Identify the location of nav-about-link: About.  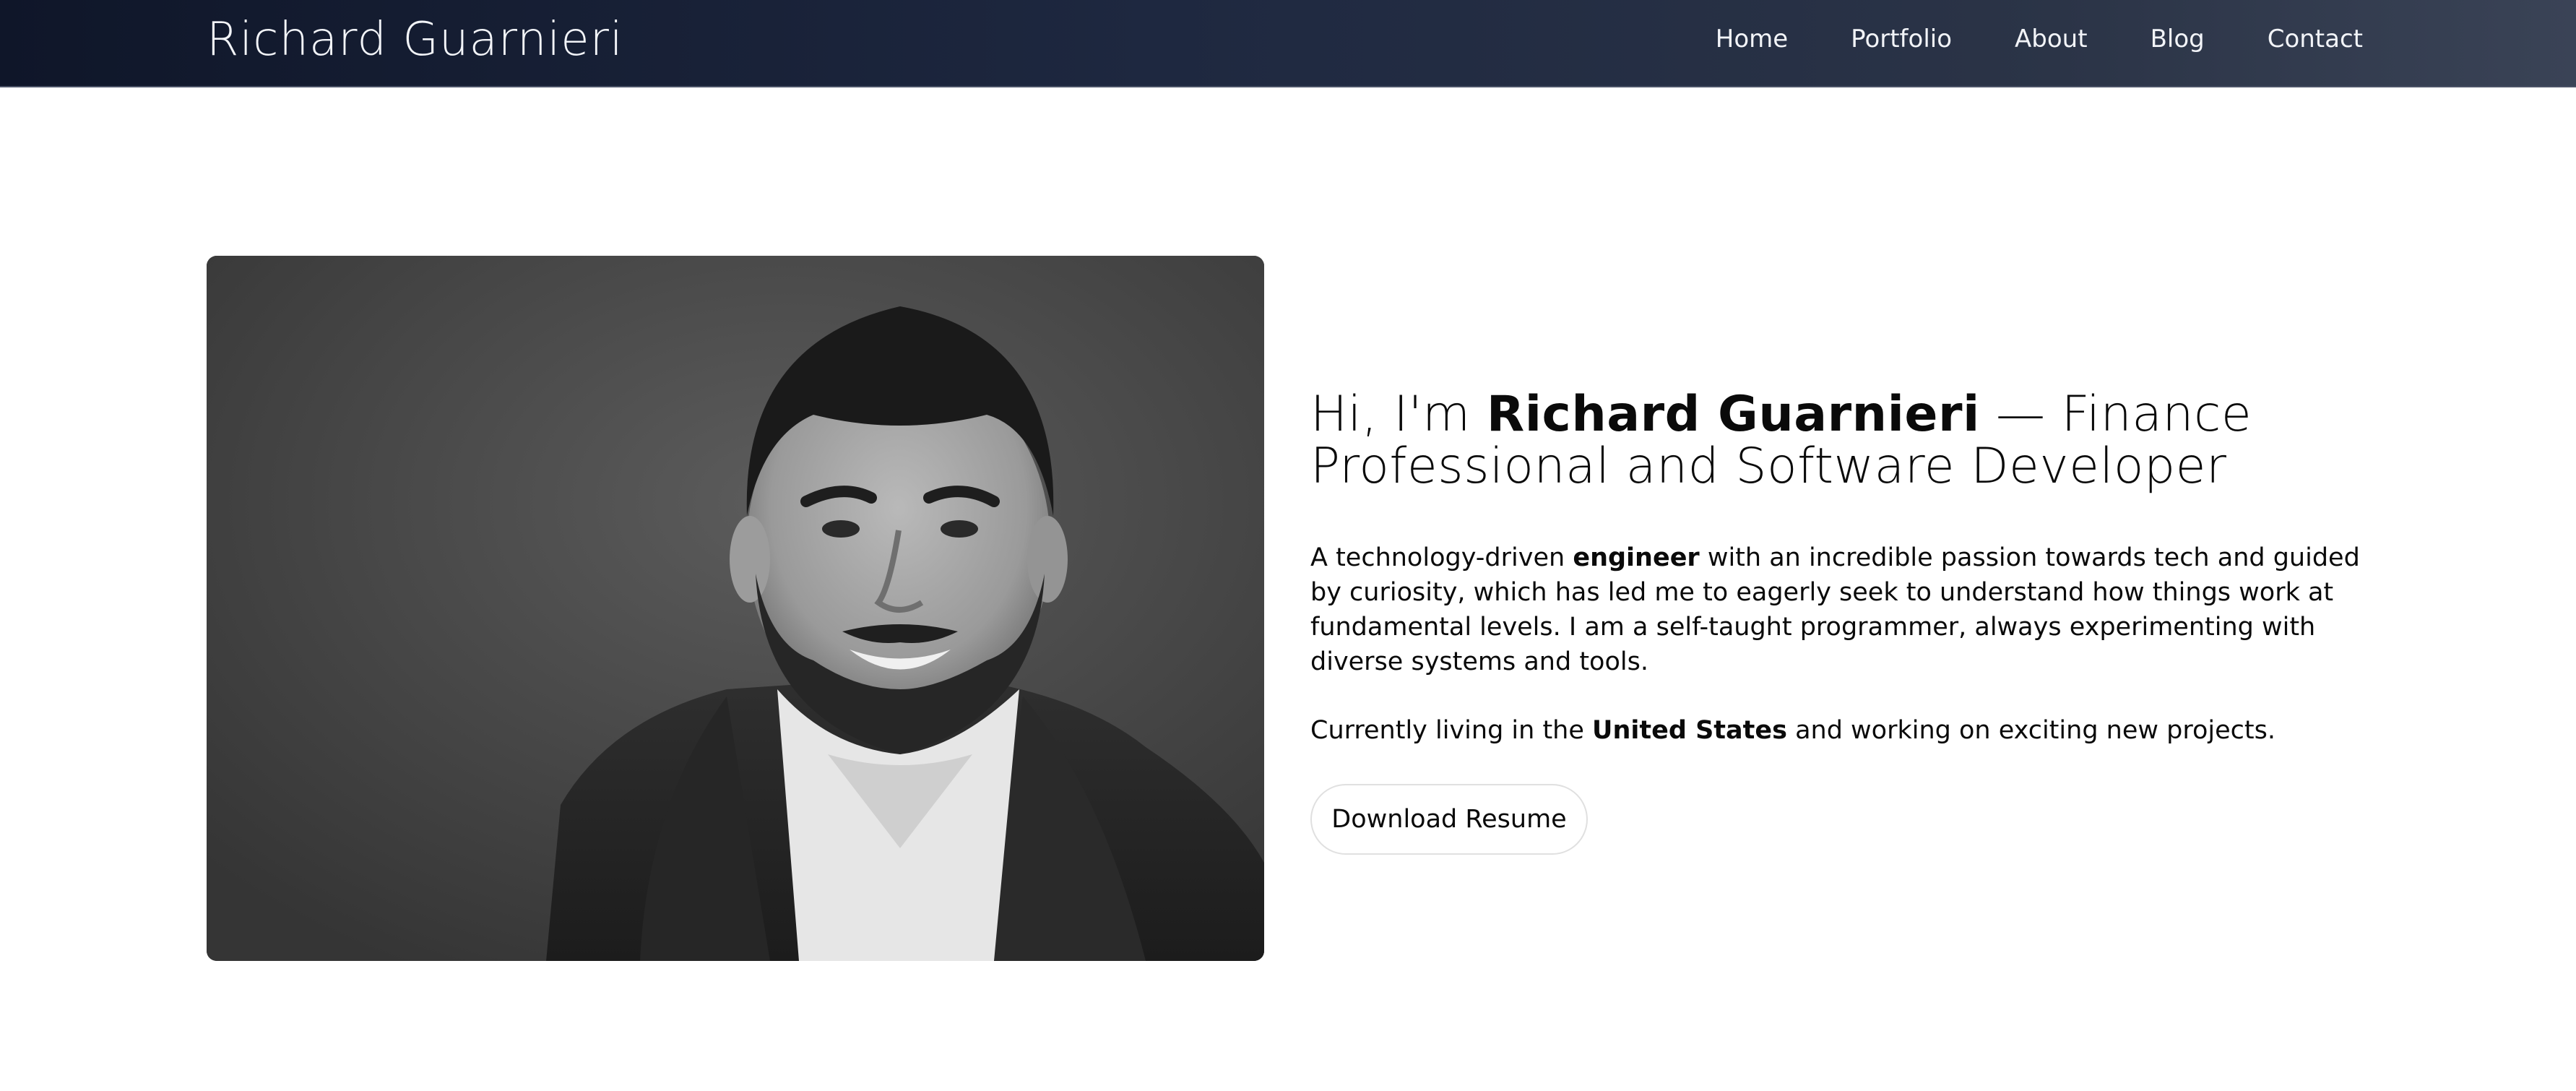
(2051, 39).